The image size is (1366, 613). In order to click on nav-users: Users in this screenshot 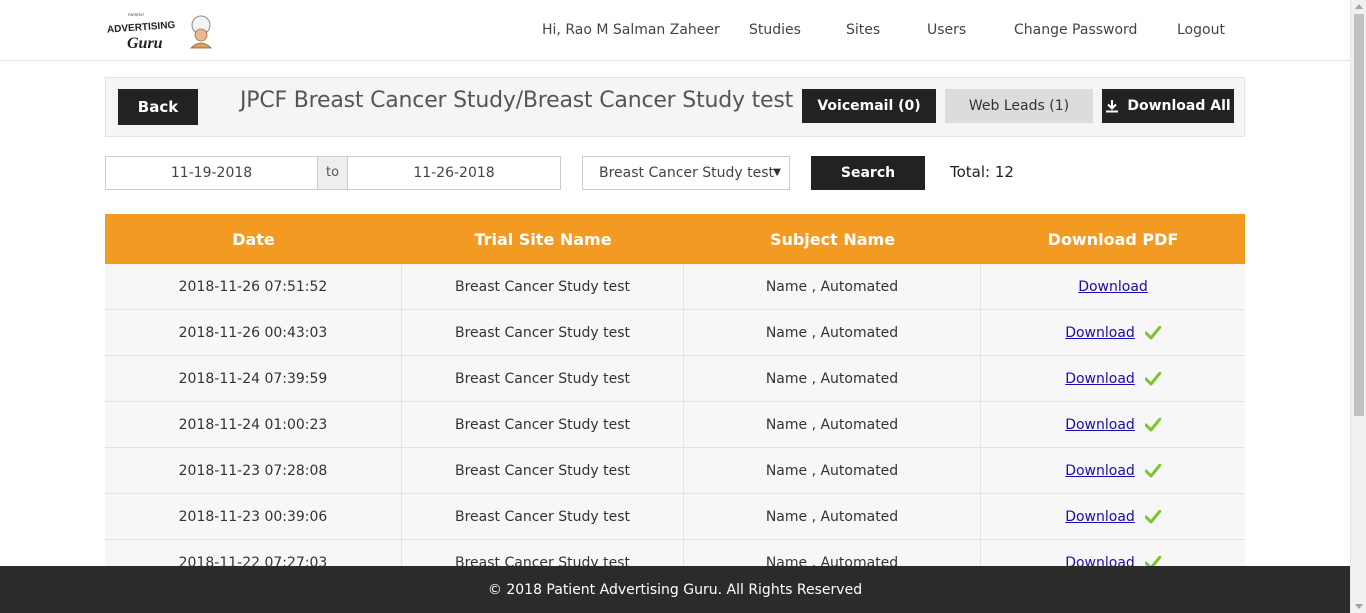, I will do `click(946, 30)`.